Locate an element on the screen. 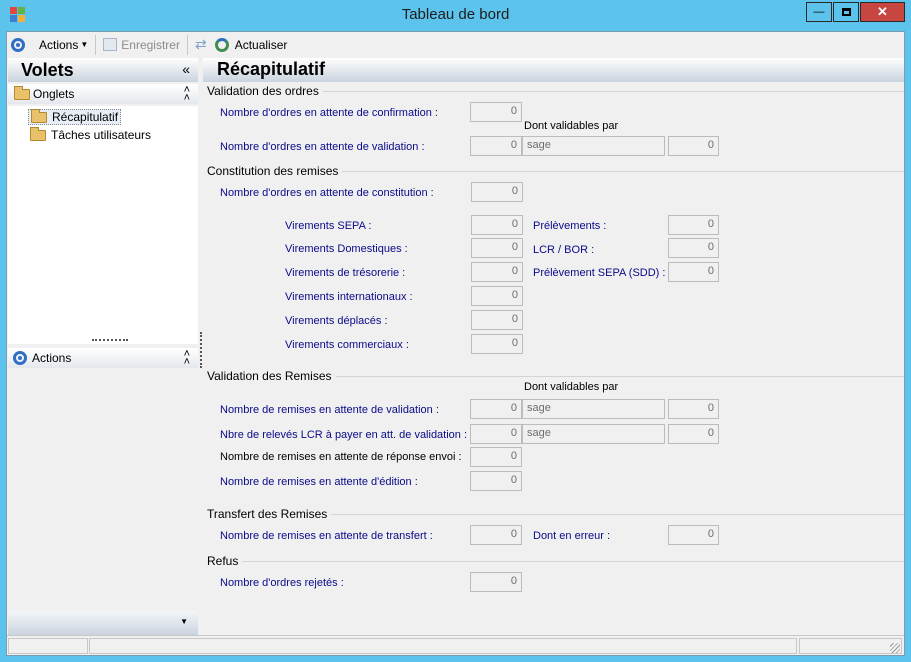 The width and height of the screenshot is (911, 662). minimize-button: — is located at coordinates (819, 12).